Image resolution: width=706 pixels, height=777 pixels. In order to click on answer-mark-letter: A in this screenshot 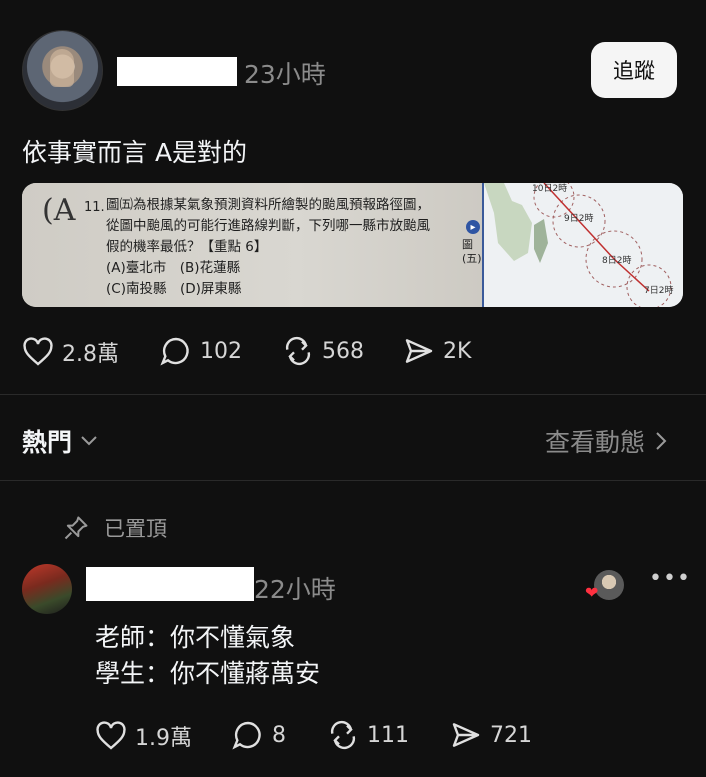, I will do `click(64, 210)`.